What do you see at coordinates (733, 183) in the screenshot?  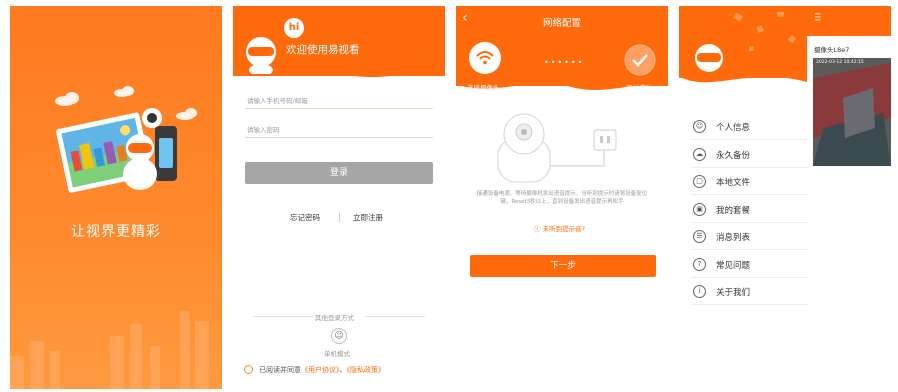 I see `menu-item-label: 本地文件` at bounding box center [733, 183].